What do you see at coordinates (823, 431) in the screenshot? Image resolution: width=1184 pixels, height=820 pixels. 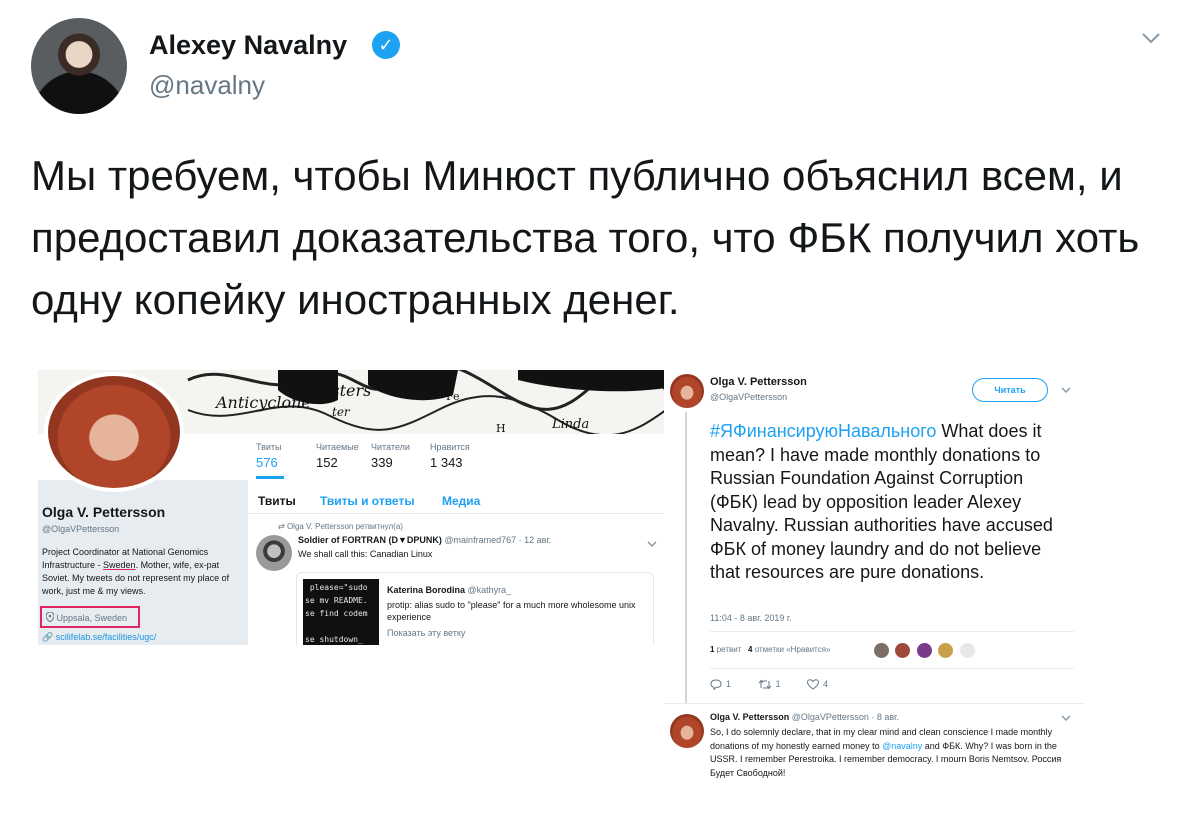 I see `hashtag-link: #ЯФинансируюНавального` at bounding box center [823, 431].